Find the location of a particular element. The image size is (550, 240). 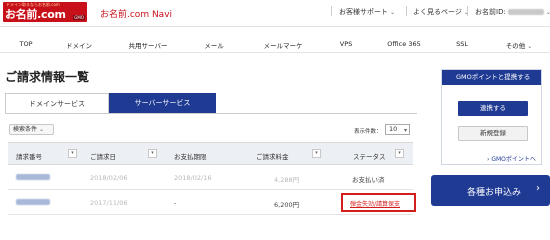

nav-domain: ドメイン is located at coordinates (79, 45).